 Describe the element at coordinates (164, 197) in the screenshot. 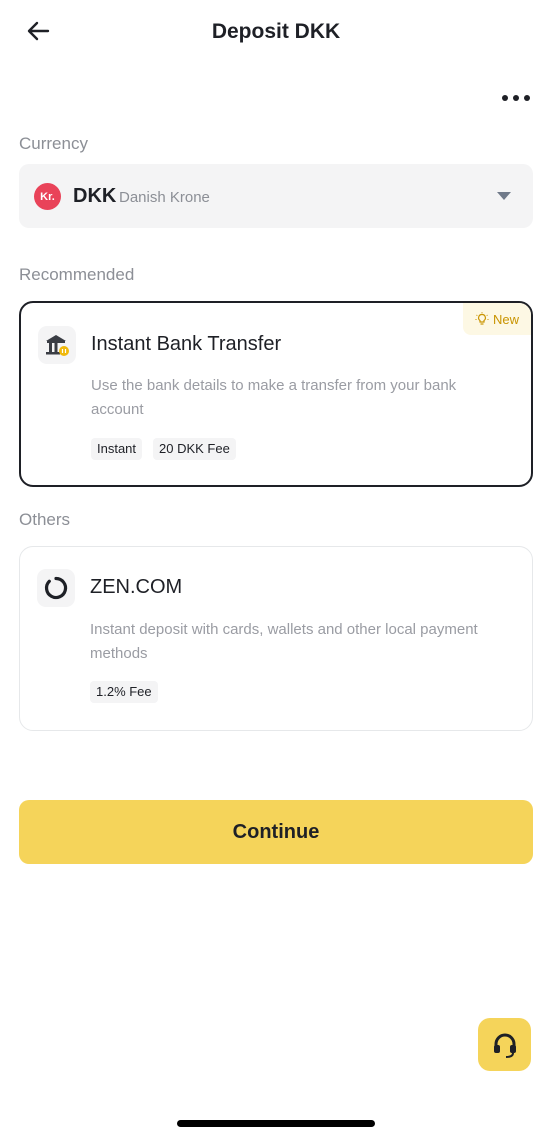

I see `currency-name: Danish Krone` at that location.